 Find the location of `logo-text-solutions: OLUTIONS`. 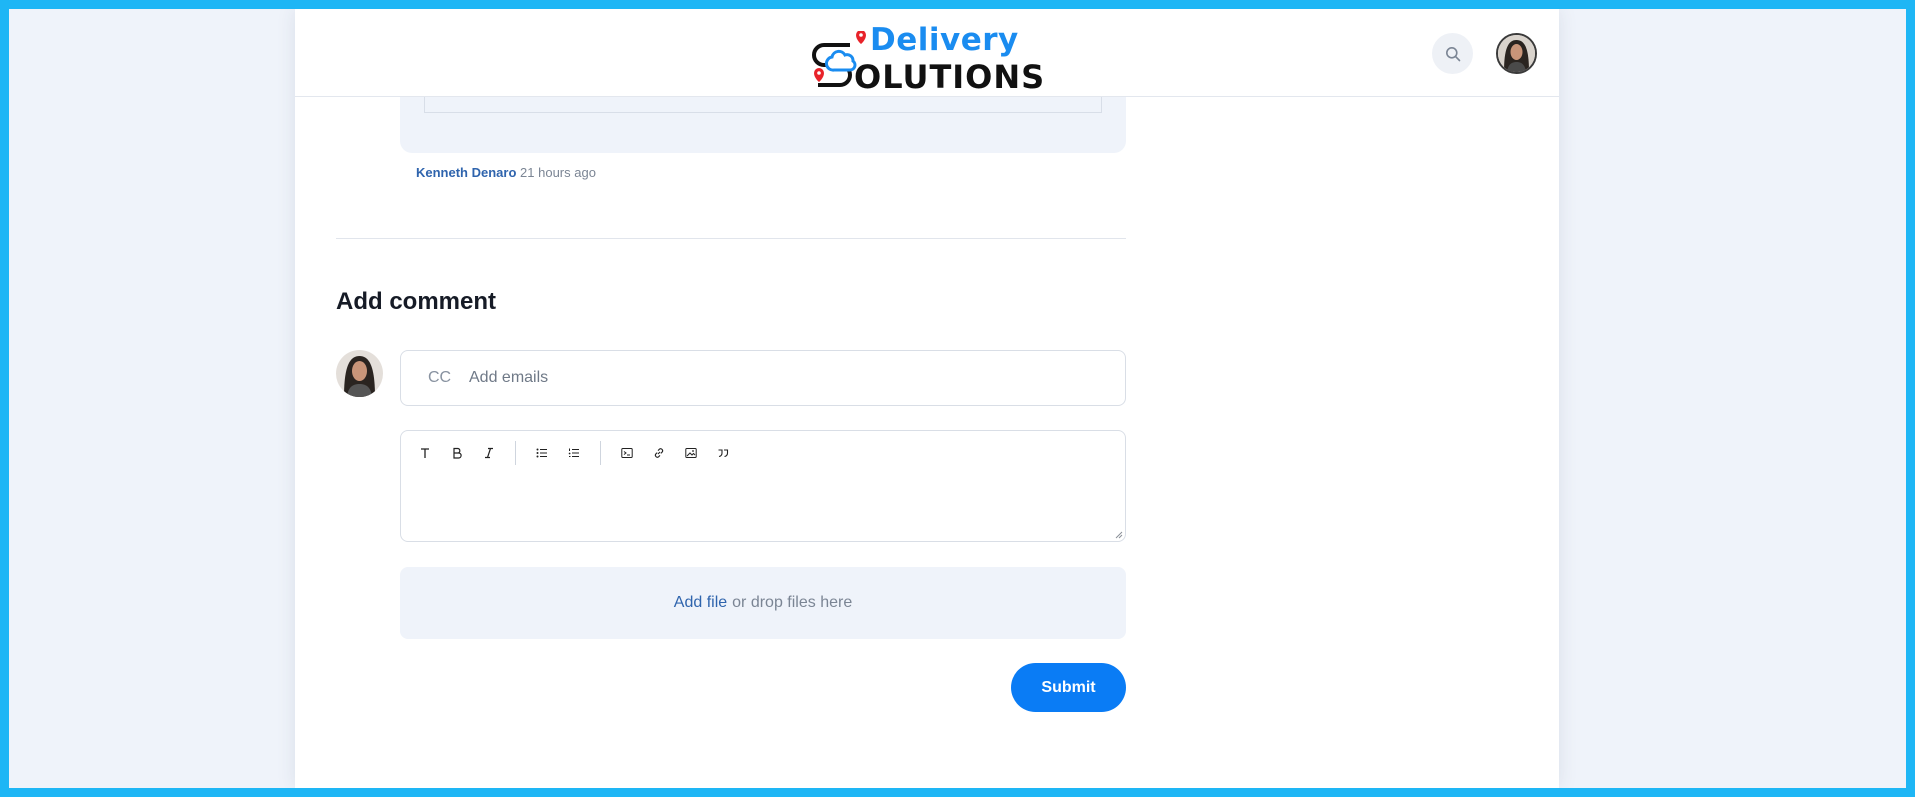

logo-text-solutions: OLUTIONS is located at coordinates (950, 77).